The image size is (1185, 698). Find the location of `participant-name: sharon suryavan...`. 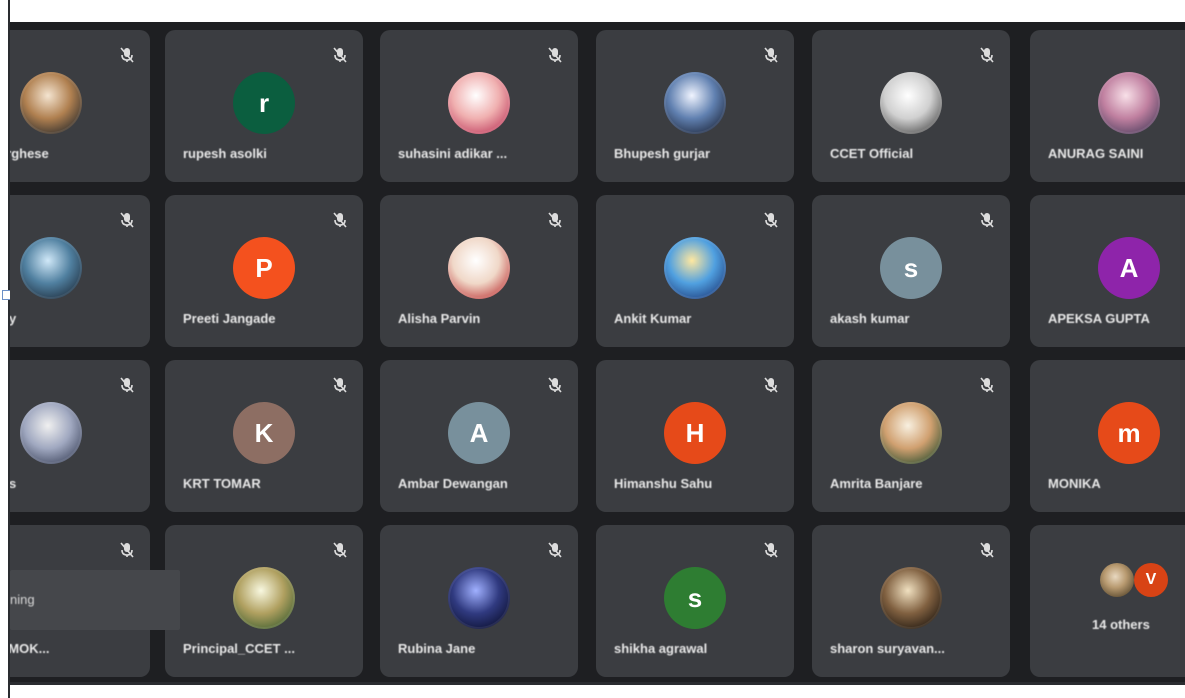

participant-name: sharon suryavan... is located at coordinates (887, 648).